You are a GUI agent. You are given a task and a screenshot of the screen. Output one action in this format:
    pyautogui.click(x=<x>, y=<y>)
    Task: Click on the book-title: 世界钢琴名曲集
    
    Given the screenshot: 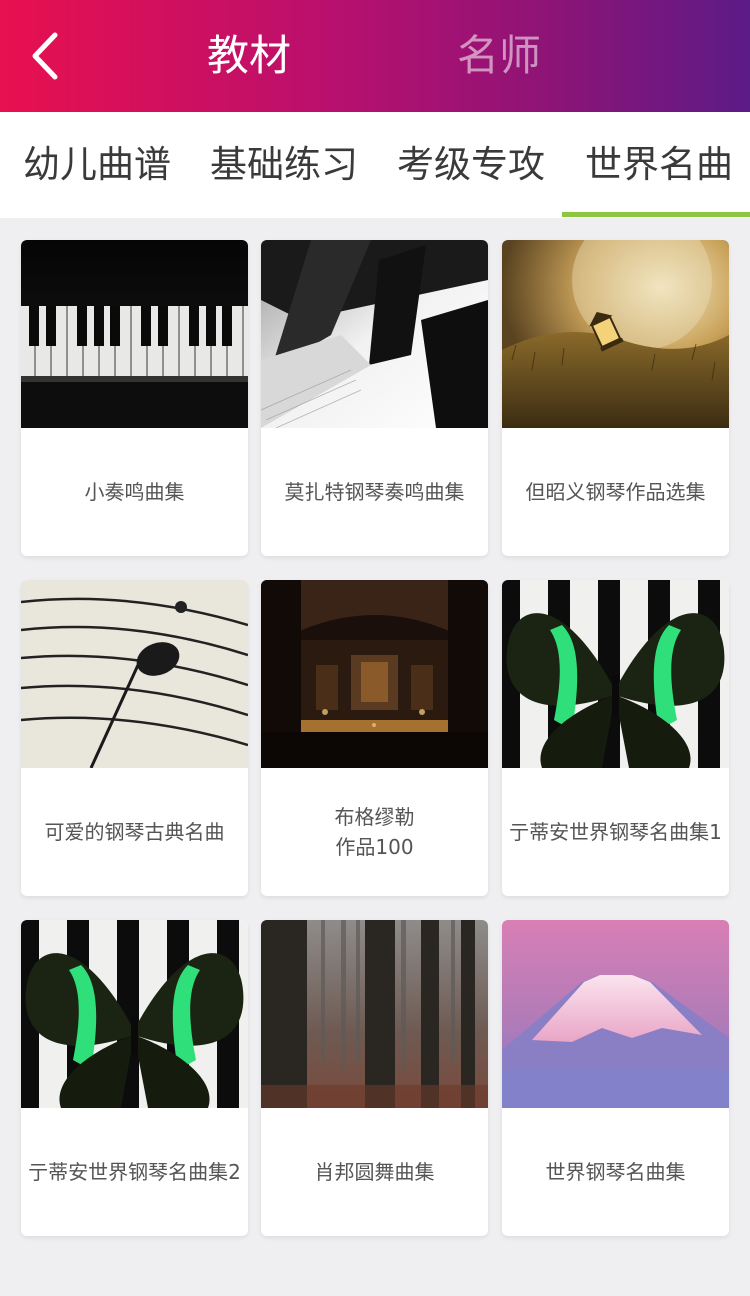 What is the action you would take?
    pyautogui.click(x=615, y=1172)
    